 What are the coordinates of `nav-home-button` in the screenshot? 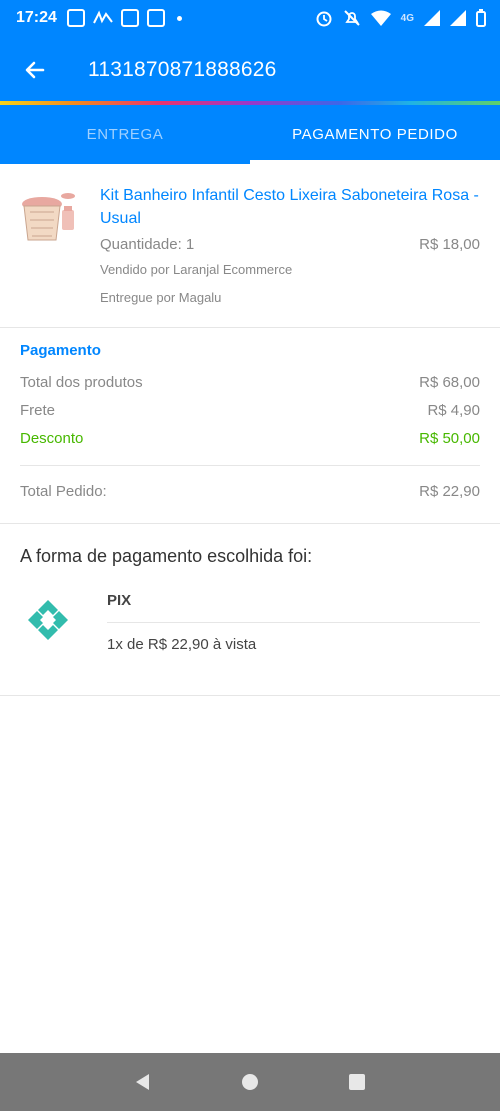 It's located at (250, 1082).